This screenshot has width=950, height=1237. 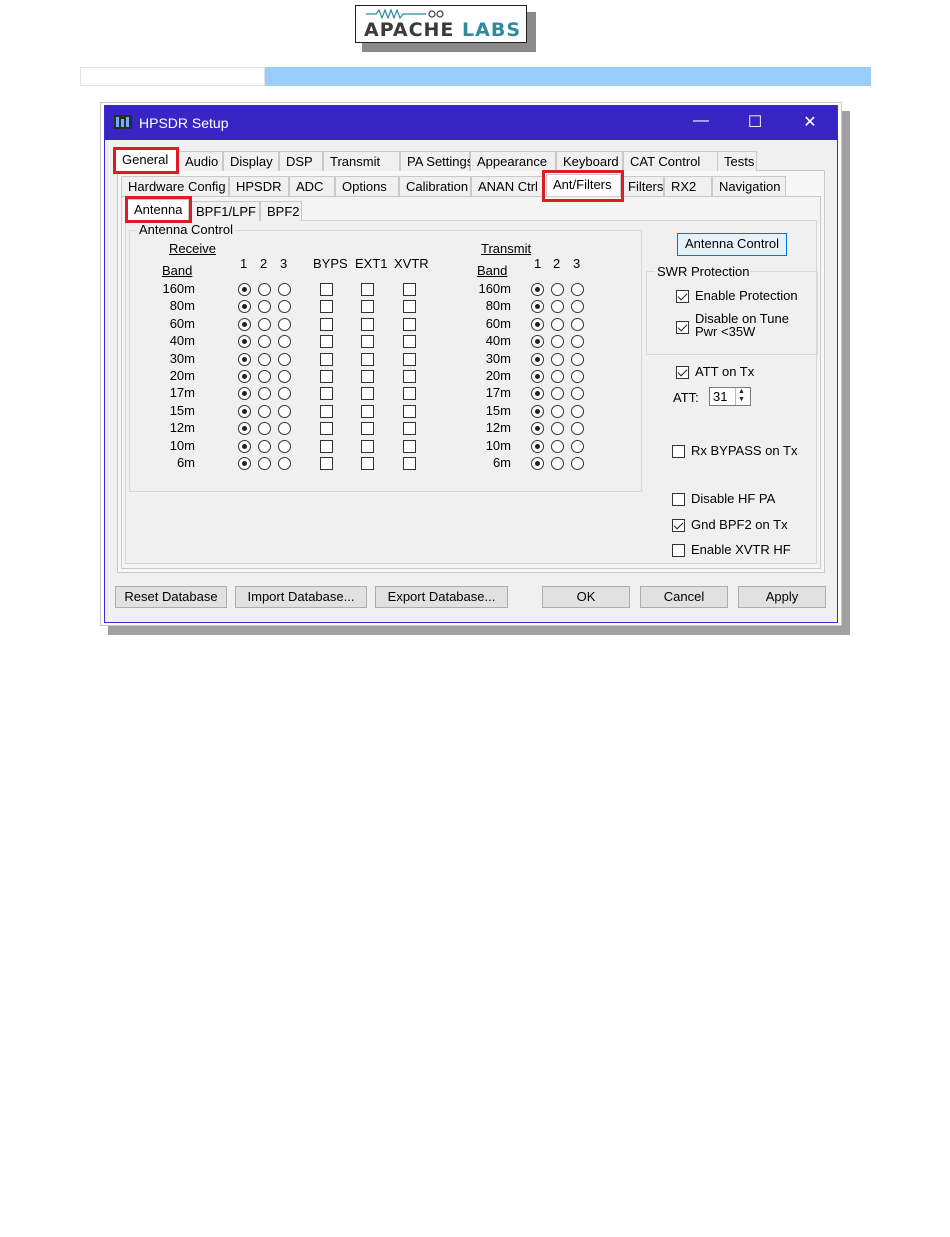 I want to click on rx-ant-3-label: 3, so click(x=284, y=263).